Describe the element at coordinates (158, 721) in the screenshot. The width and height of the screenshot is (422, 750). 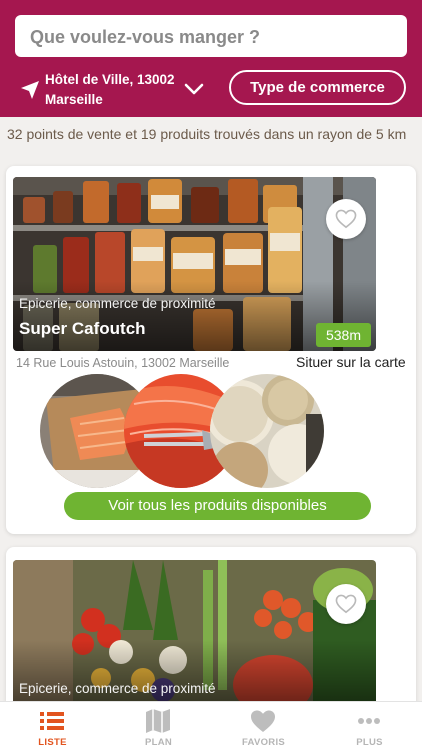
I see `map-icon` at that location.